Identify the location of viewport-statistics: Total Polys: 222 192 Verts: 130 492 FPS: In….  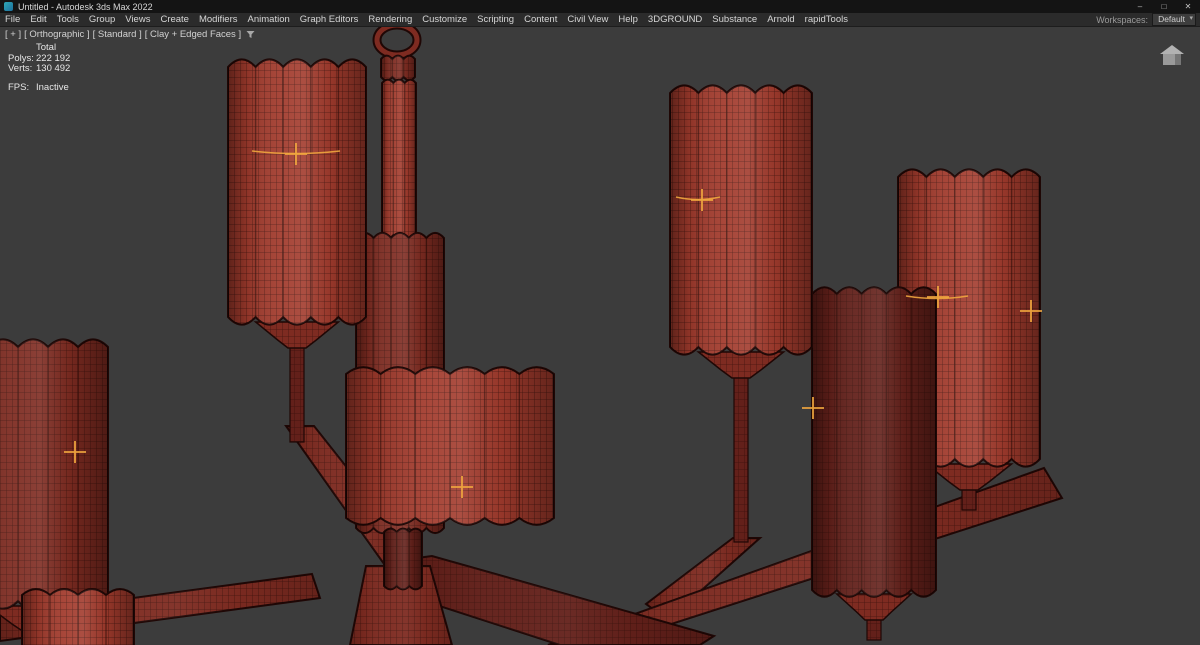
(39, 68).